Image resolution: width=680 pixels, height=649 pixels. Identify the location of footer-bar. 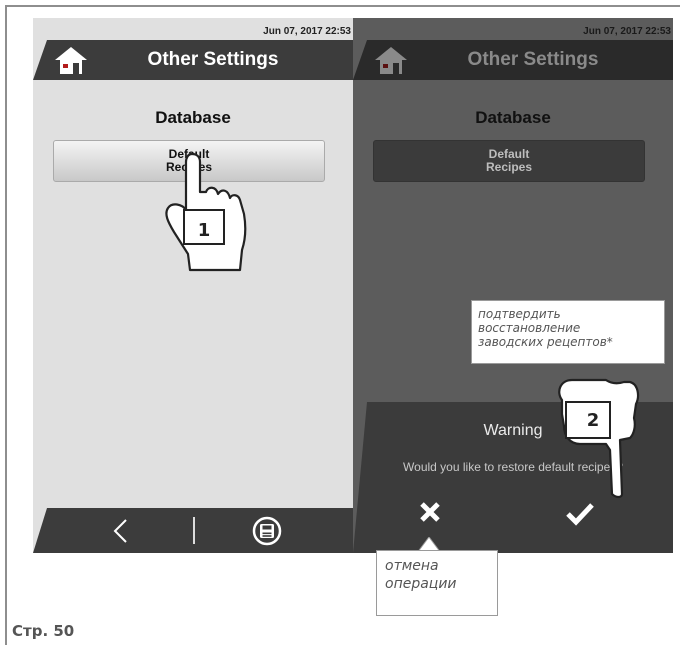
(193, 530).